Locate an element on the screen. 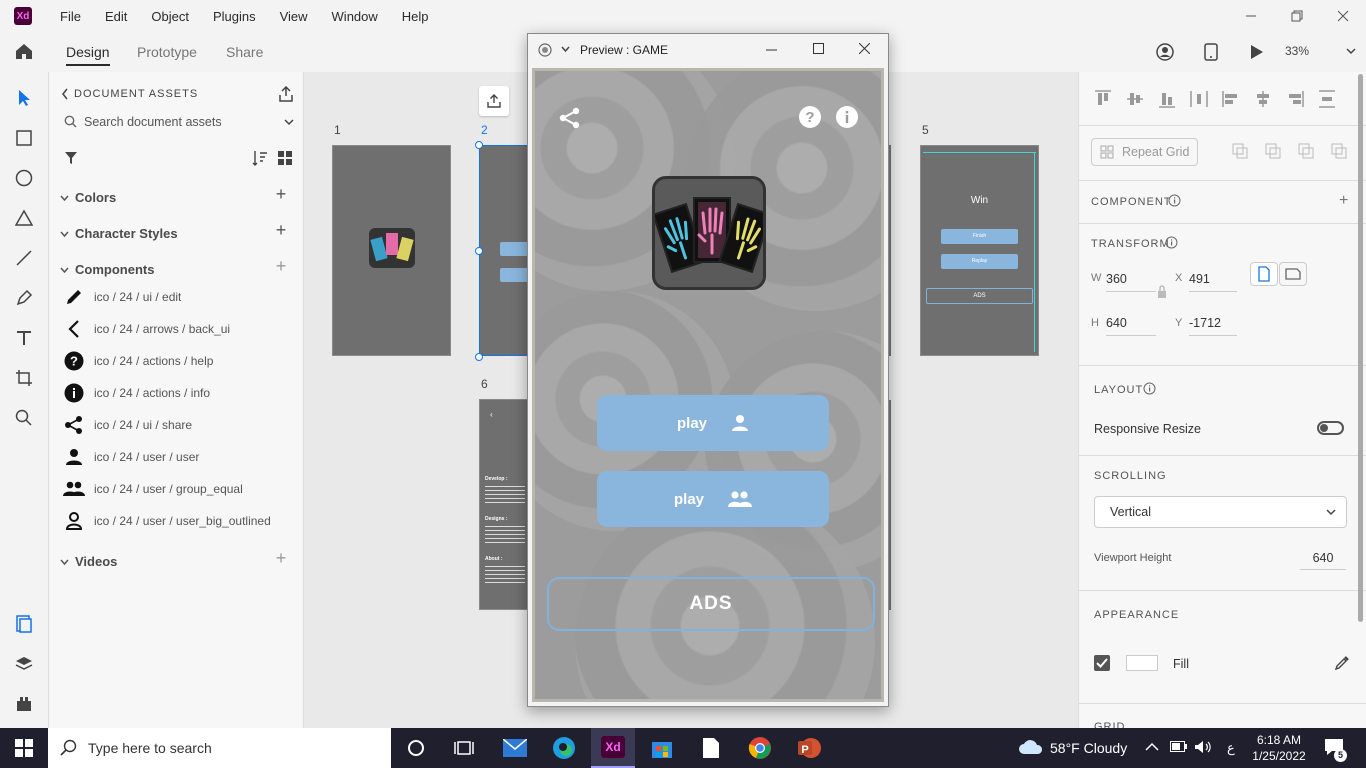 This screenshot has width=1366, height=768. align-right-icon is located at coordinates (1295, 99).